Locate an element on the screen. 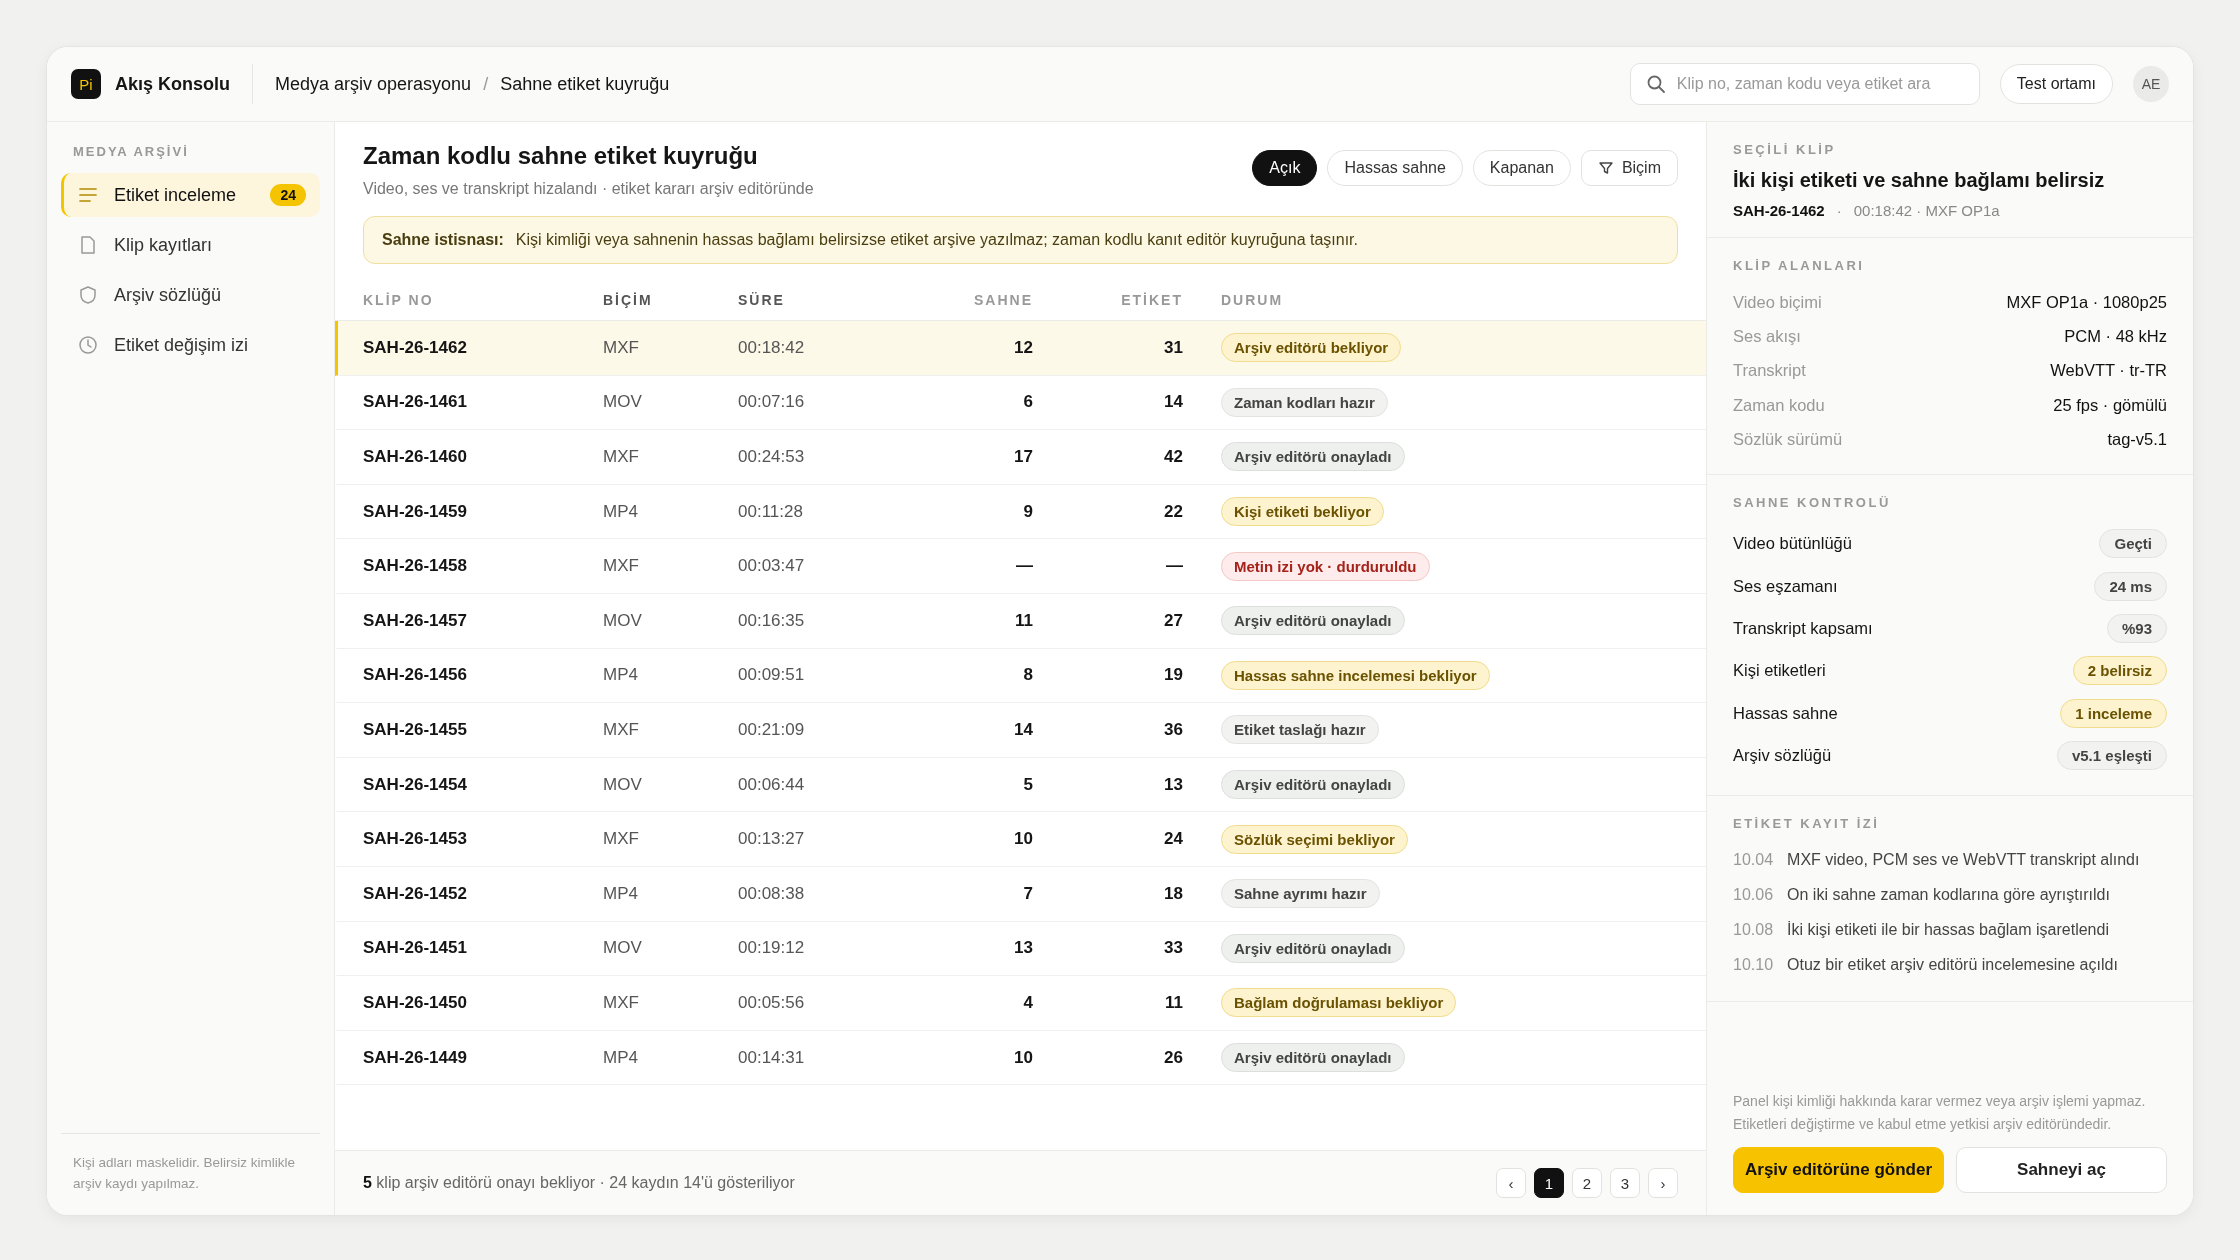  open-scene-button: Sahneyi aç is located at coordinates (2061, 1170).